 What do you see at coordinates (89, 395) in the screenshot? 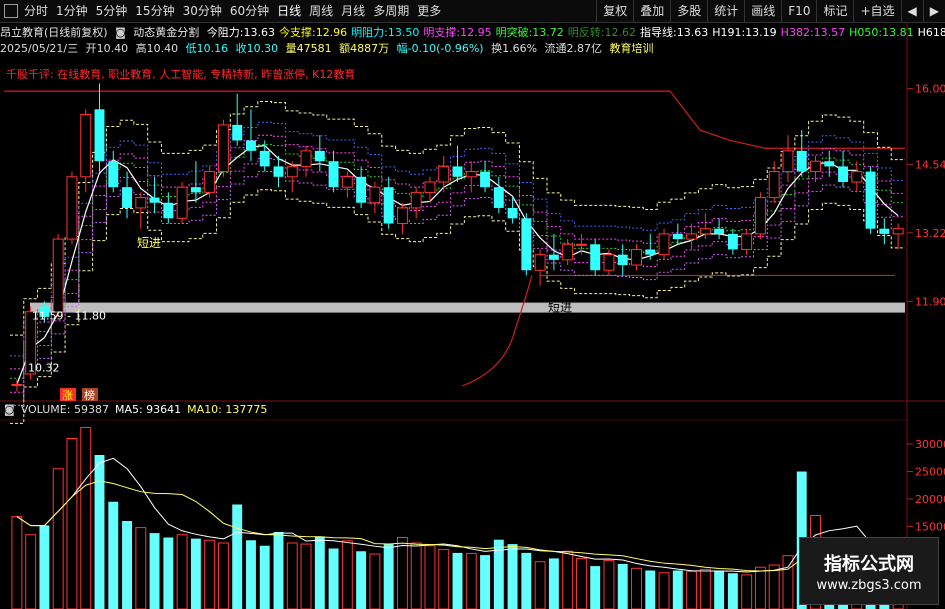
I see `ranking-tag: 榜` at bounding box center [89, 395].